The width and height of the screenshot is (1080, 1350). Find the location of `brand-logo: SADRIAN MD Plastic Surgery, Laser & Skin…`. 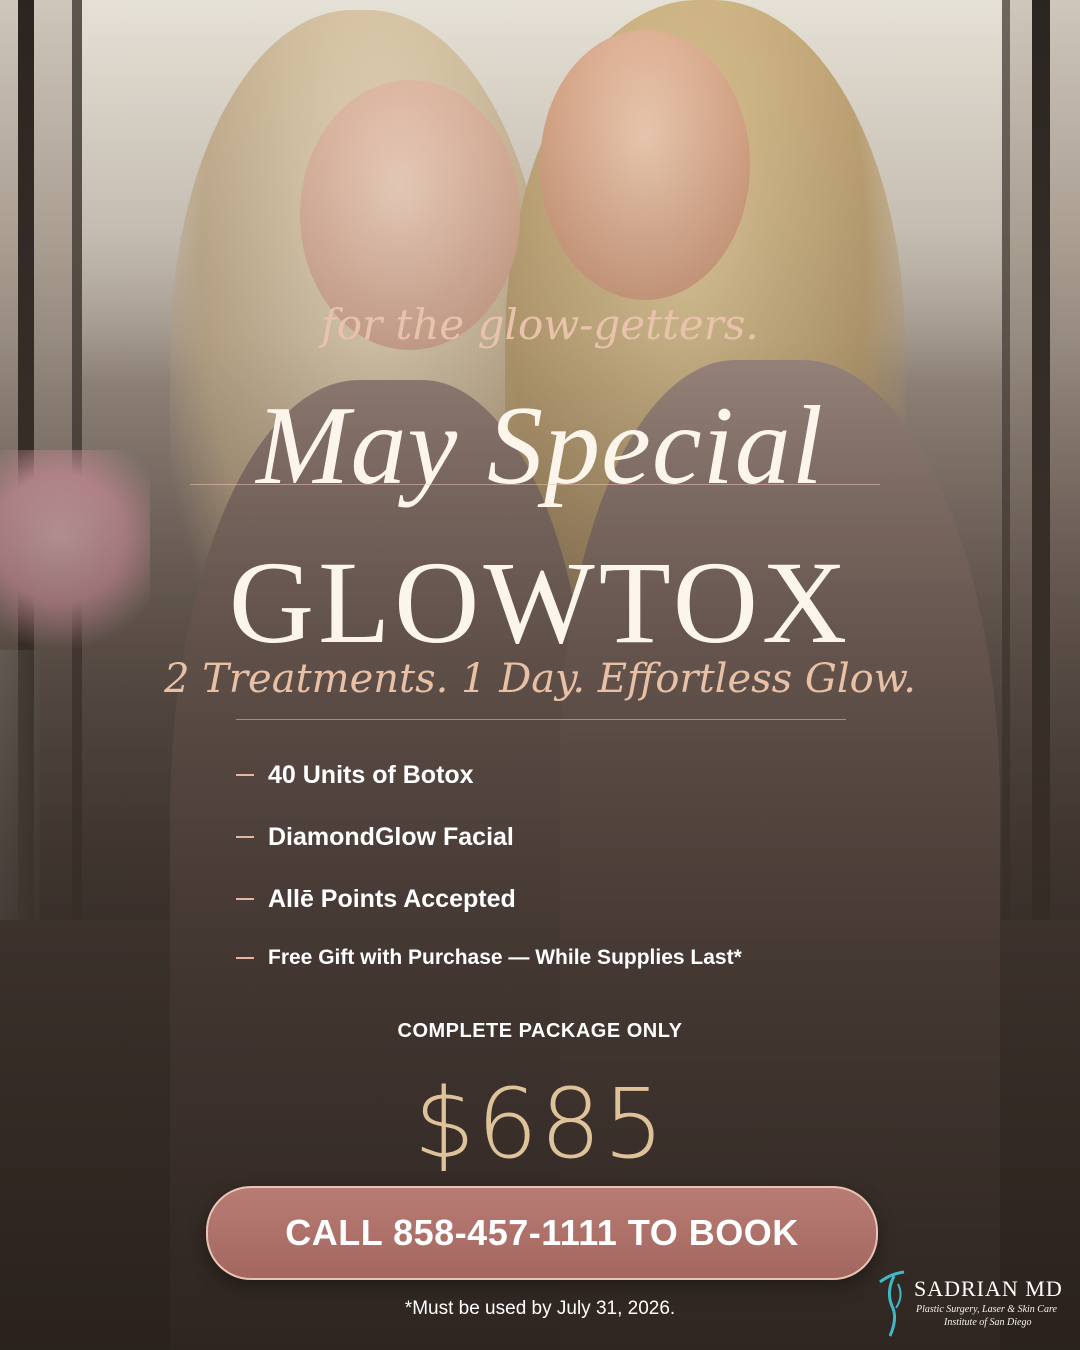

brand-logo: SADRIAN MD Plastic Surgery, Laser & Skin… is located at coordinates (974, 1302).